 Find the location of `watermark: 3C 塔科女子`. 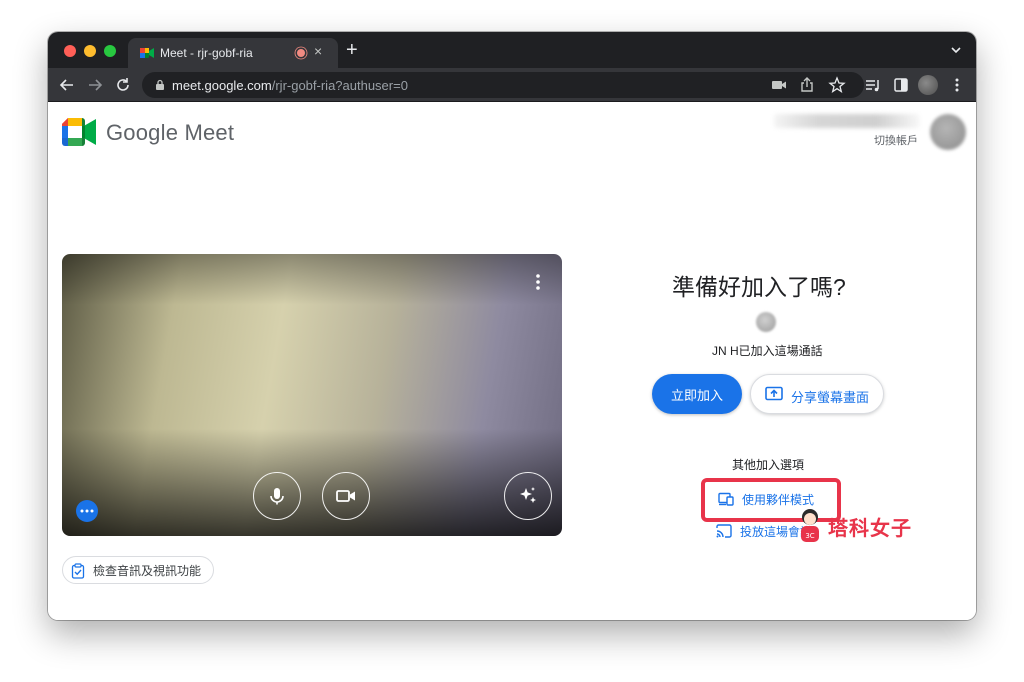

watermark: 3C 塔科女子 is located at coordinates (891, 526).